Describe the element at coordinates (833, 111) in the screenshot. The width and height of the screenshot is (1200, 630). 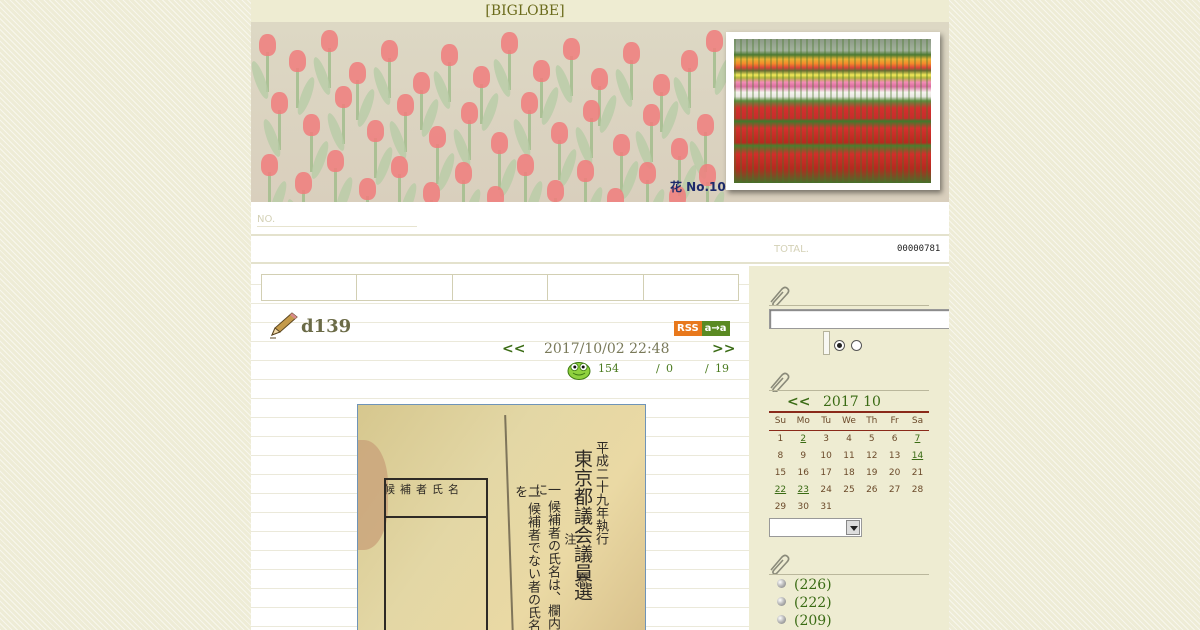
I see `banner-photo-frame` at that location.